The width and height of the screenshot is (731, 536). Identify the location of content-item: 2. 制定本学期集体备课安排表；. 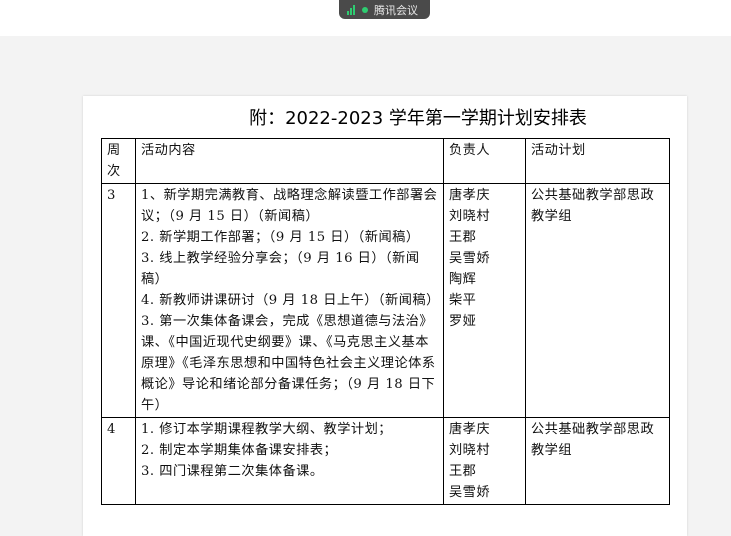
(239, 450).